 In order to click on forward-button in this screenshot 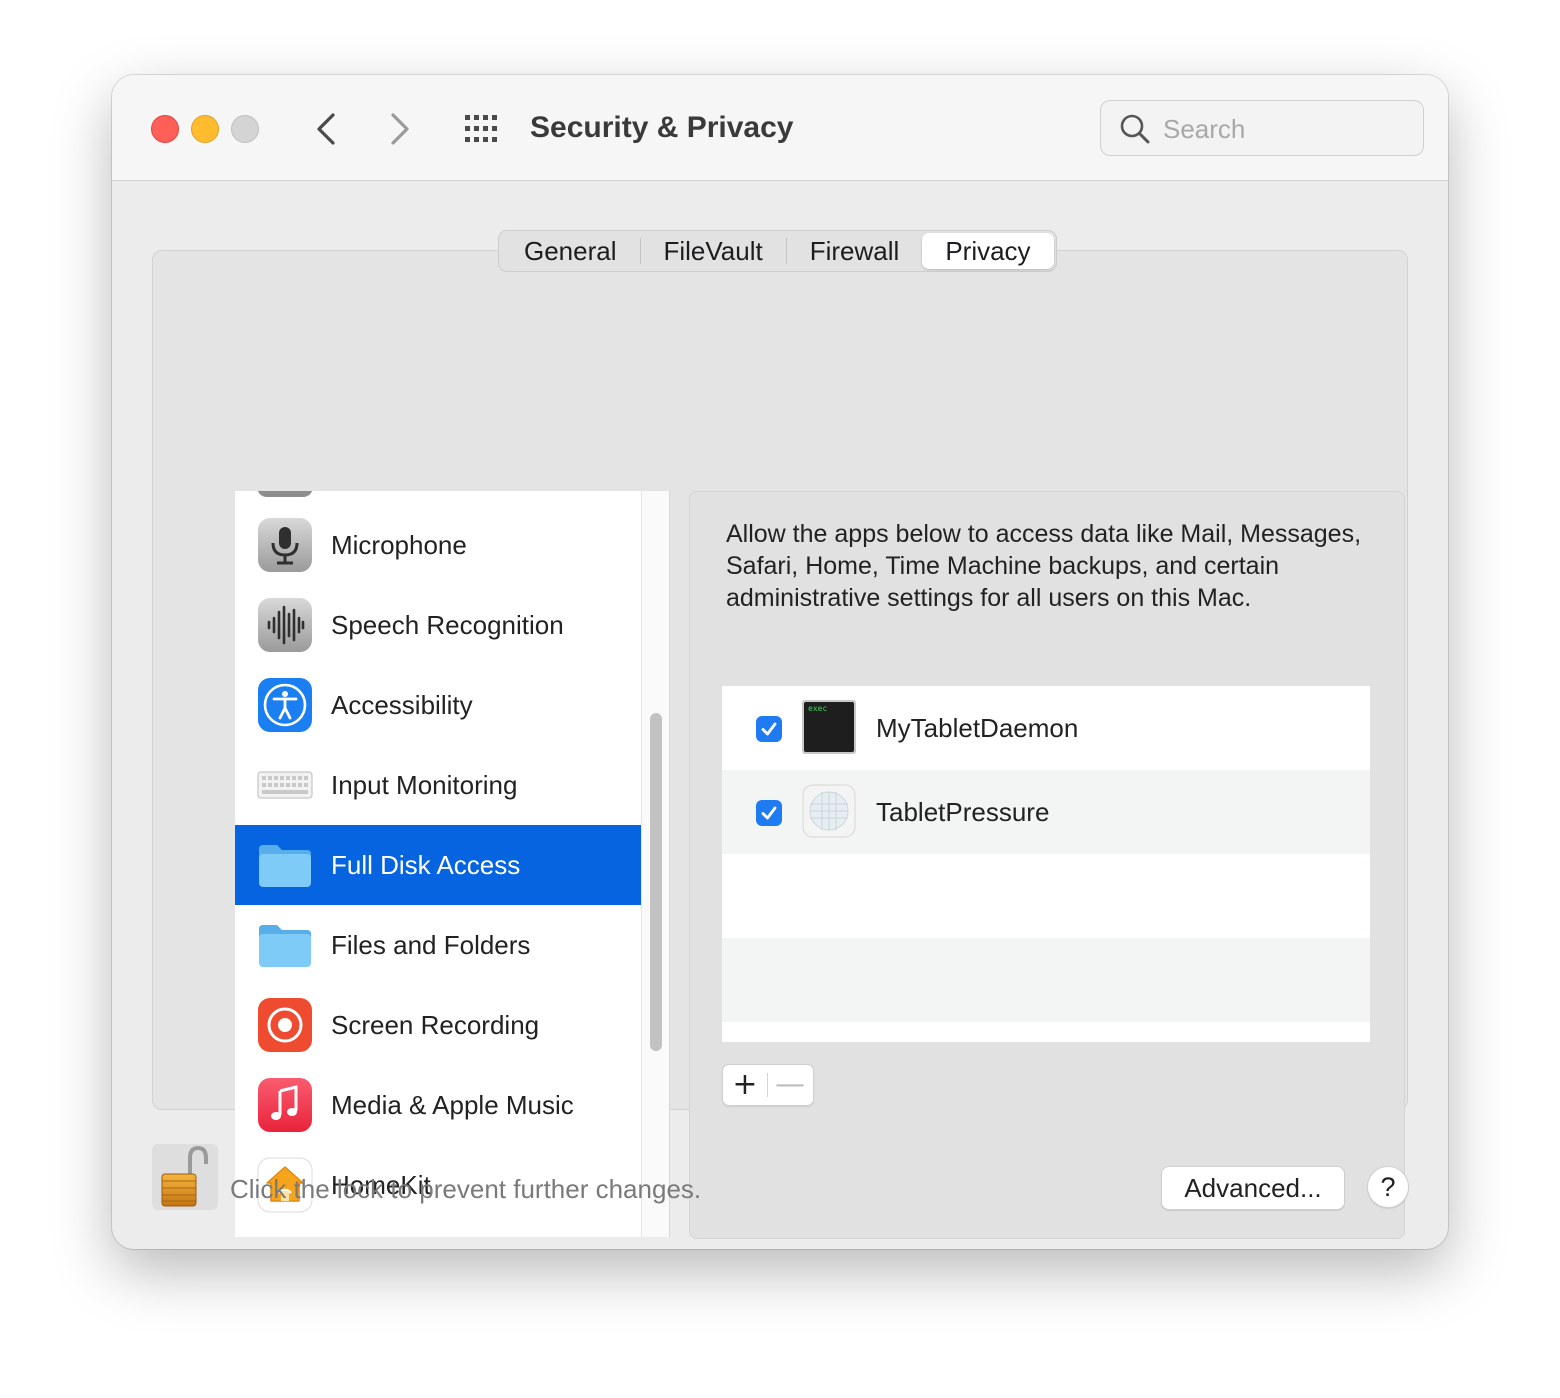, I will do `click(400, 129)`.